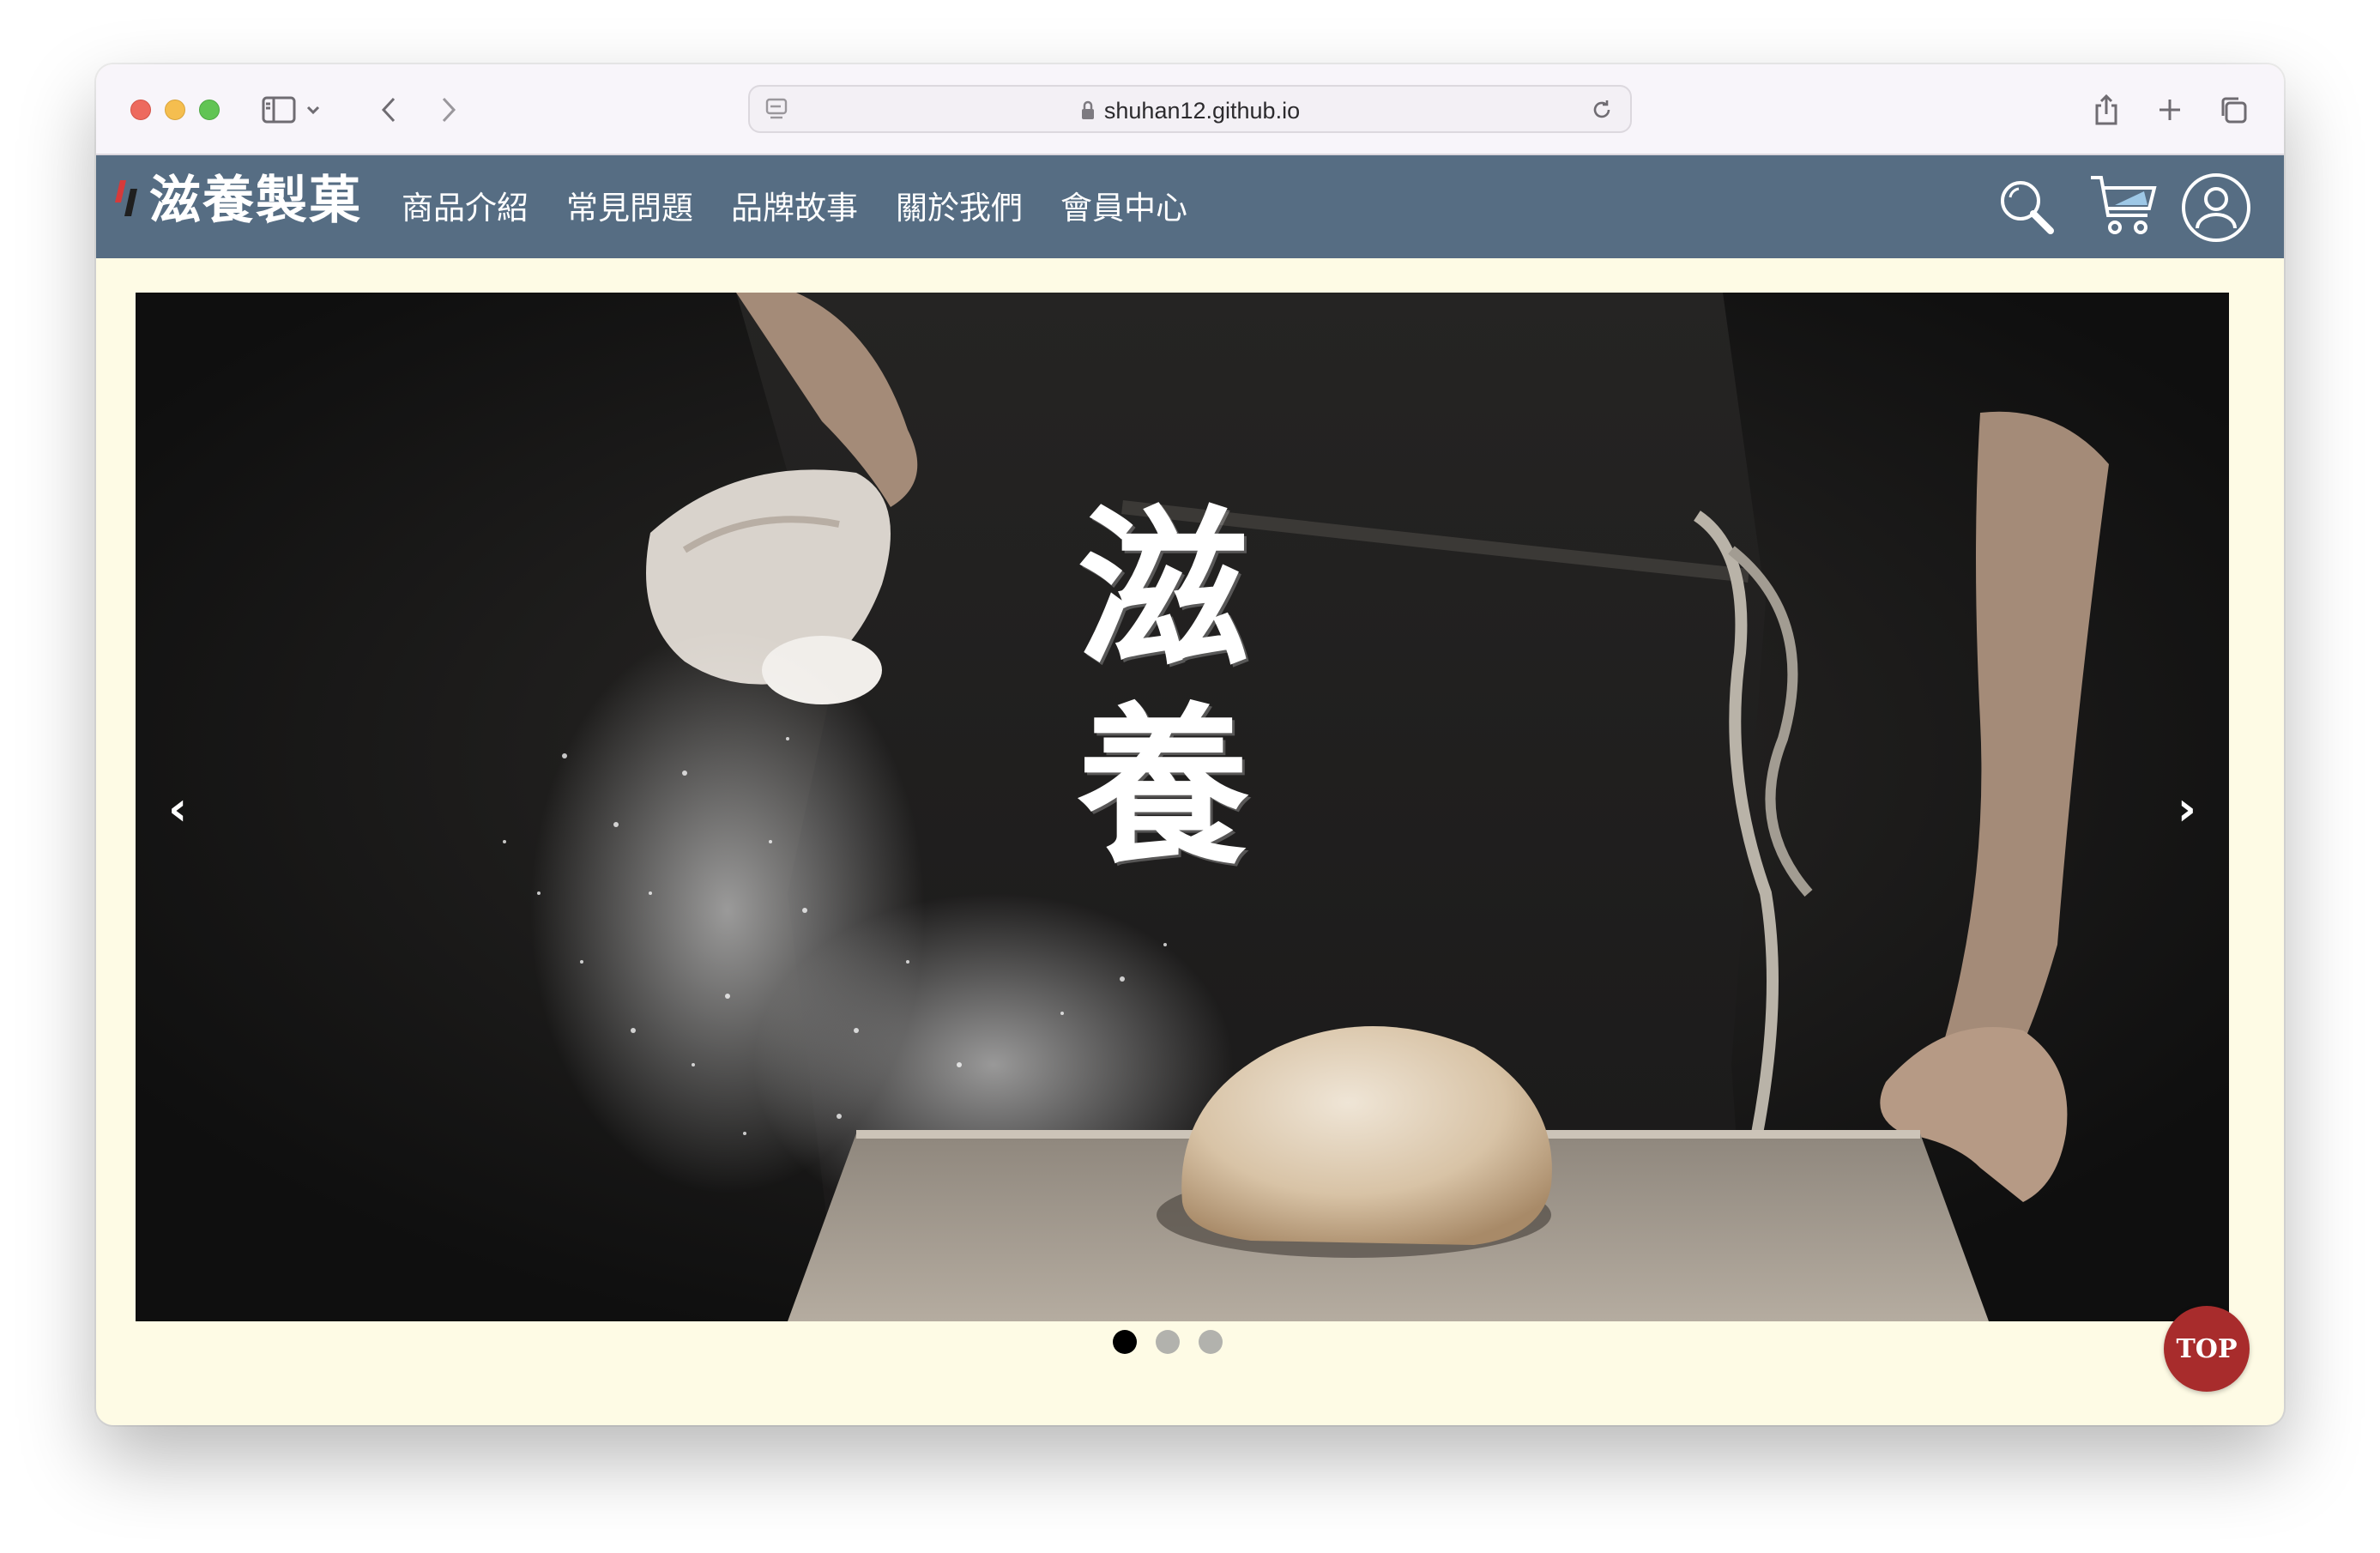 The image size is (2380, 1553). I want to click on carousel-next-button: ›, so click(2187, 809).